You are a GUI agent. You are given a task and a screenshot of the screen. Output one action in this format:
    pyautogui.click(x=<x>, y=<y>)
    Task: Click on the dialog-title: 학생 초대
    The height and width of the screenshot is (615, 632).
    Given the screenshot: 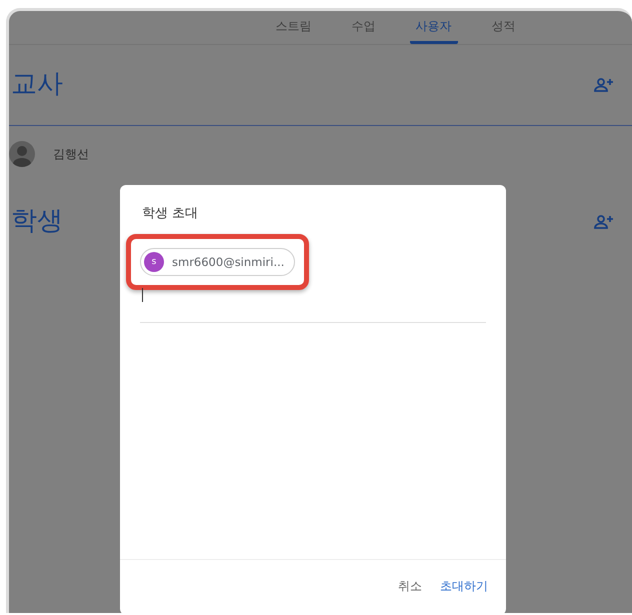 What is the action you would take?
    pyautogui.click(x=170, y=213)
    